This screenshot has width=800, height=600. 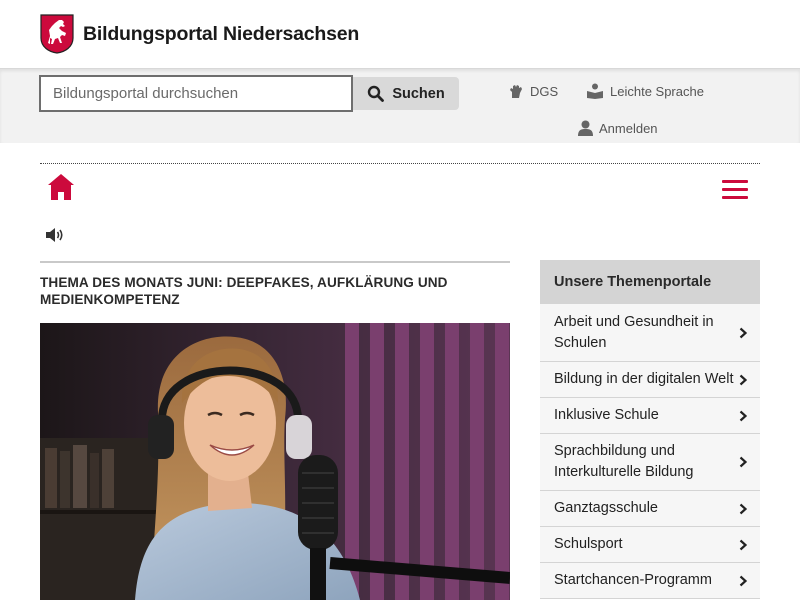 I want to click on sidebar-item-digitale-welt: Bildung in der digitalen Welt, so click(x=650, y=380).